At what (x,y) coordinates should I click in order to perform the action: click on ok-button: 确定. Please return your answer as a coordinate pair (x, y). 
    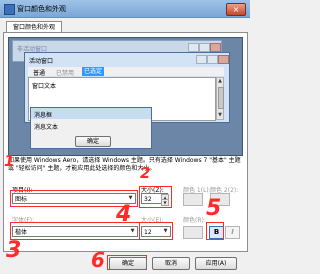
    Looking at the image, I should click on (128, 263).